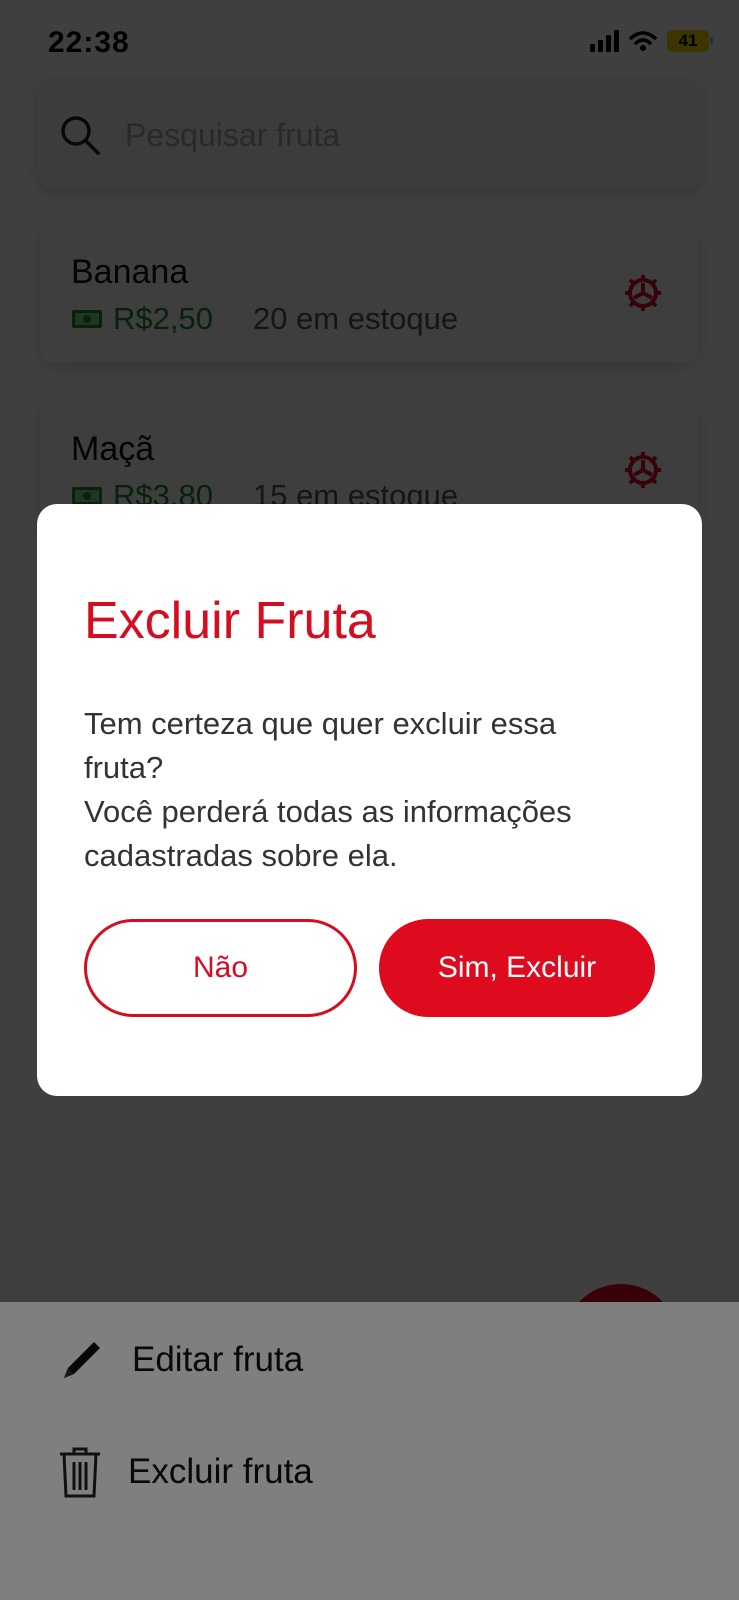 Image resolution: width=739 pixels, height=1600 pixels. What do you see at coordinates (124, 767) in the screenshot?
I see `dialog-message-line: fruta?` at bounding box center [124, 767].